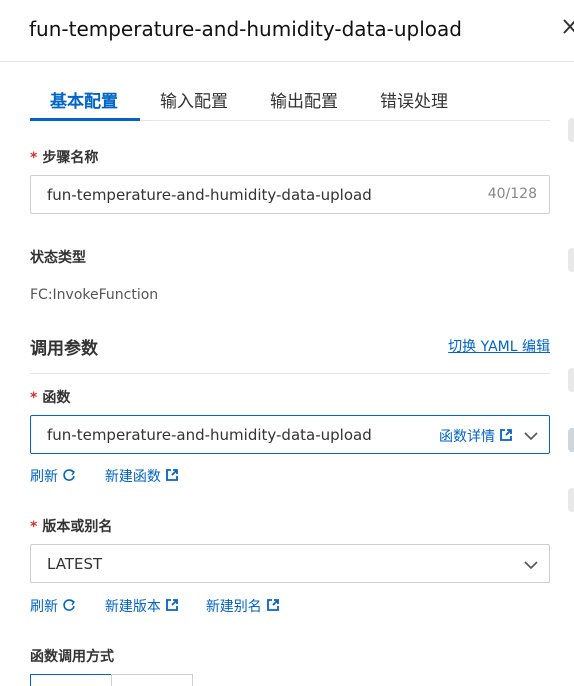  Describe the element at coordinates (512, 194) in the screenshot. I see `char-counter: 40/128` at that location.